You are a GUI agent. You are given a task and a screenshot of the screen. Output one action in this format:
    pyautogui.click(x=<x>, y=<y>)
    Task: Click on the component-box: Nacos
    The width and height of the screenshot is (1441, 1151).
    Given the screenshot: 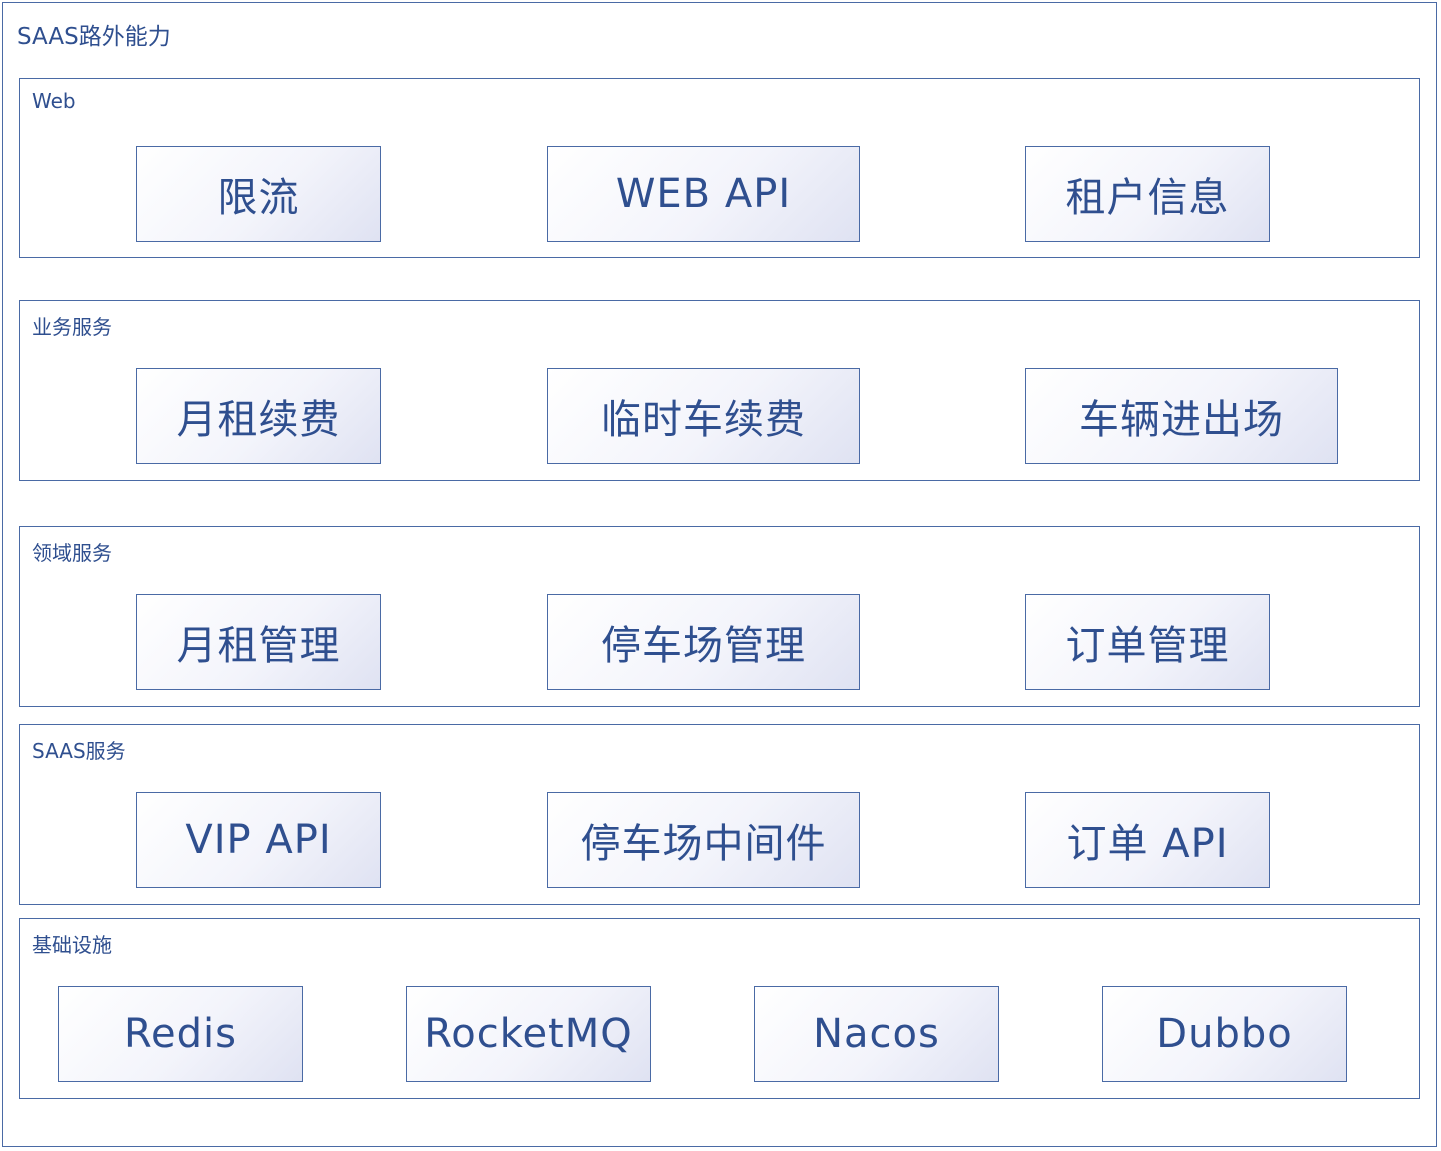 What is the action you would take?
    pyautogui.click(x=876, y=1034)
    